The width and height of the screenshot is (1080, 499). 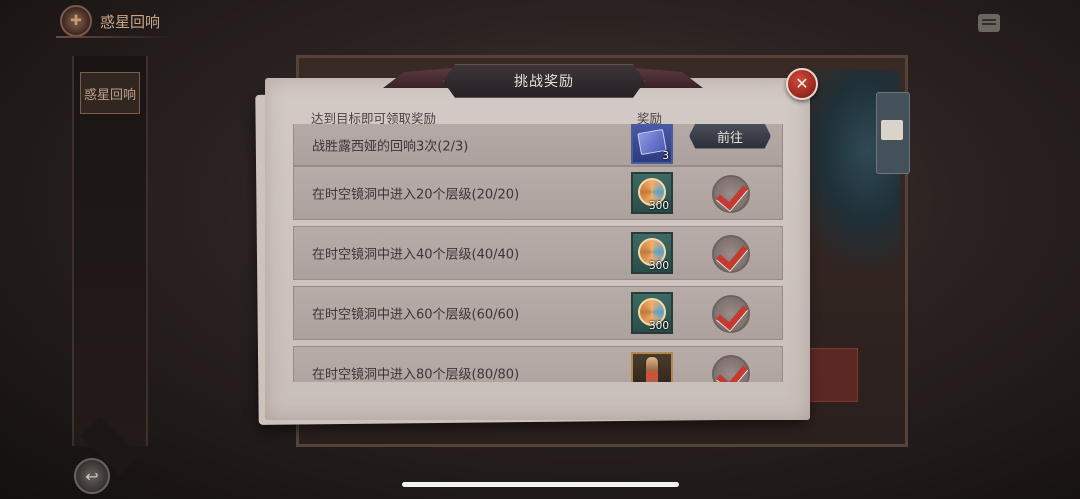 What do you see at coordinates (76, 21) in the screenshot?
I see `emblem-icon: ✚` at bounding box center [76, 21].